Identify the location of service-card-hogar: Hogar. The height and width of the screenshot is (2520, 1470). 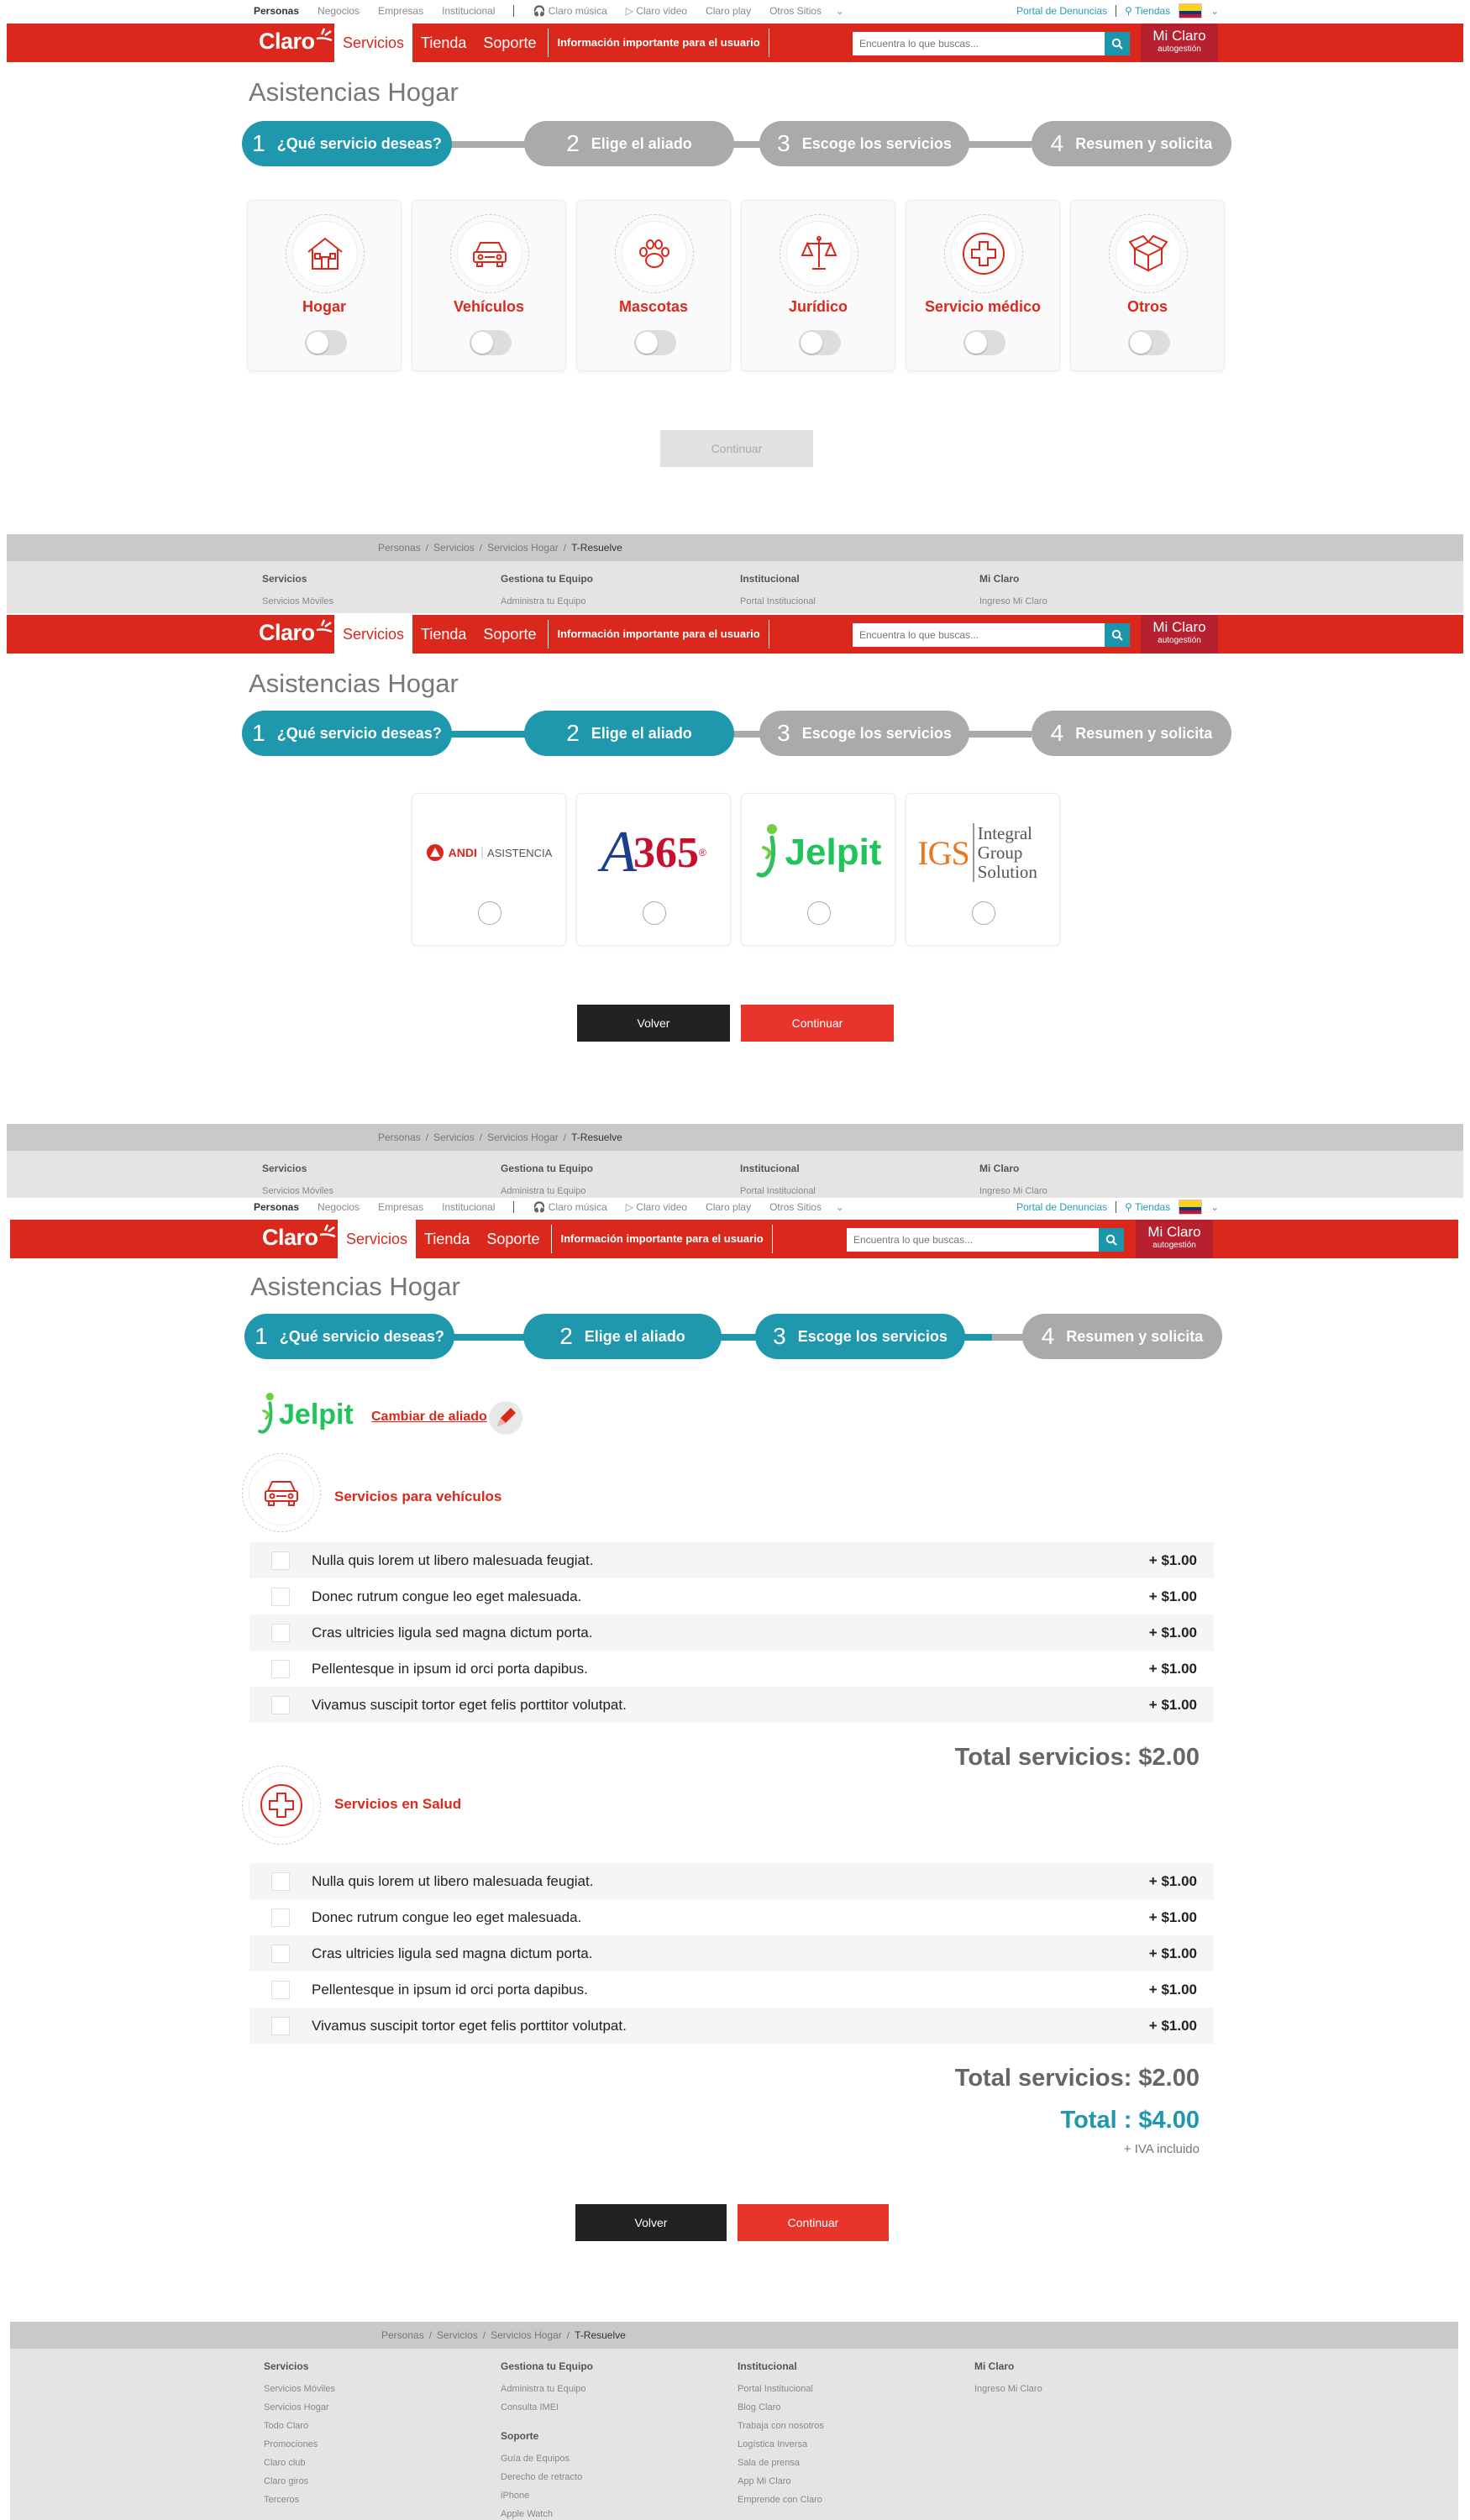
(324, 285).